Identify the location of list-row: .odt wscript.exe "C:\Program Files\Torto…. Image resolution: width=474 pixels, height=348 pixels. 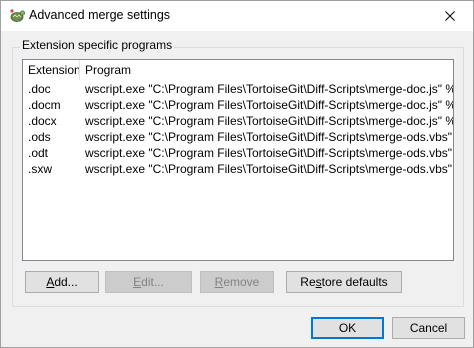
(238, 153).